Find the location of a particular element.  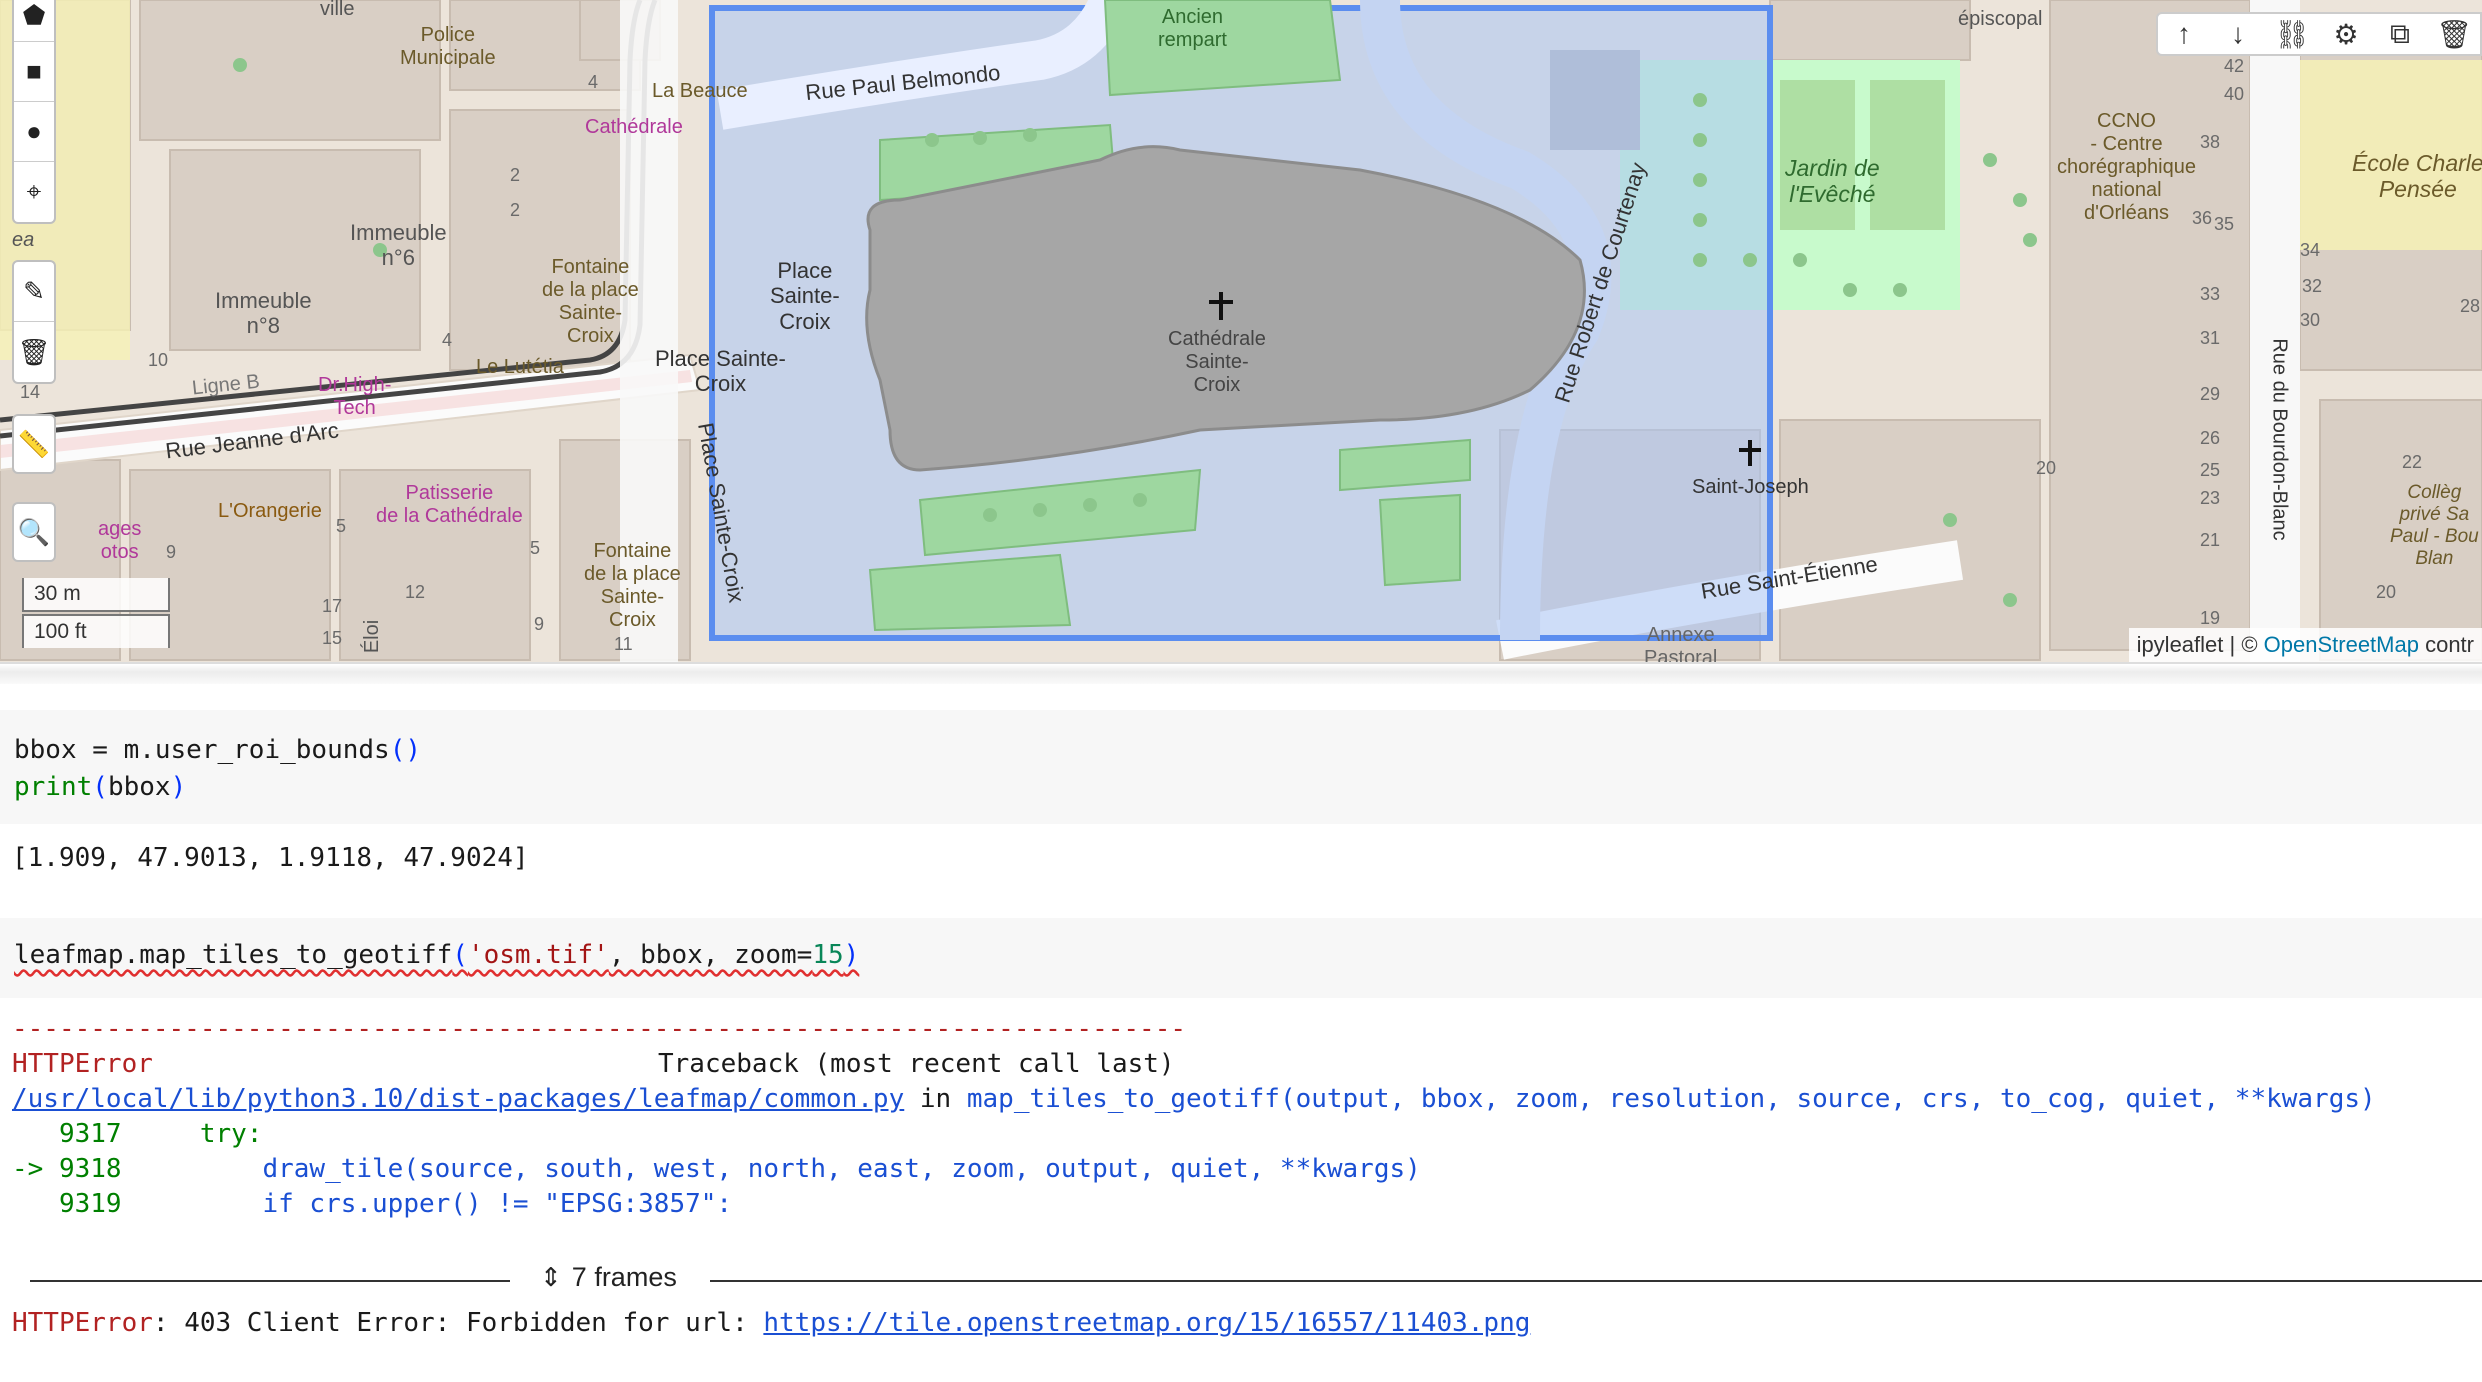

trash-icon: 🗑 is located at coordinates (2454, 34).